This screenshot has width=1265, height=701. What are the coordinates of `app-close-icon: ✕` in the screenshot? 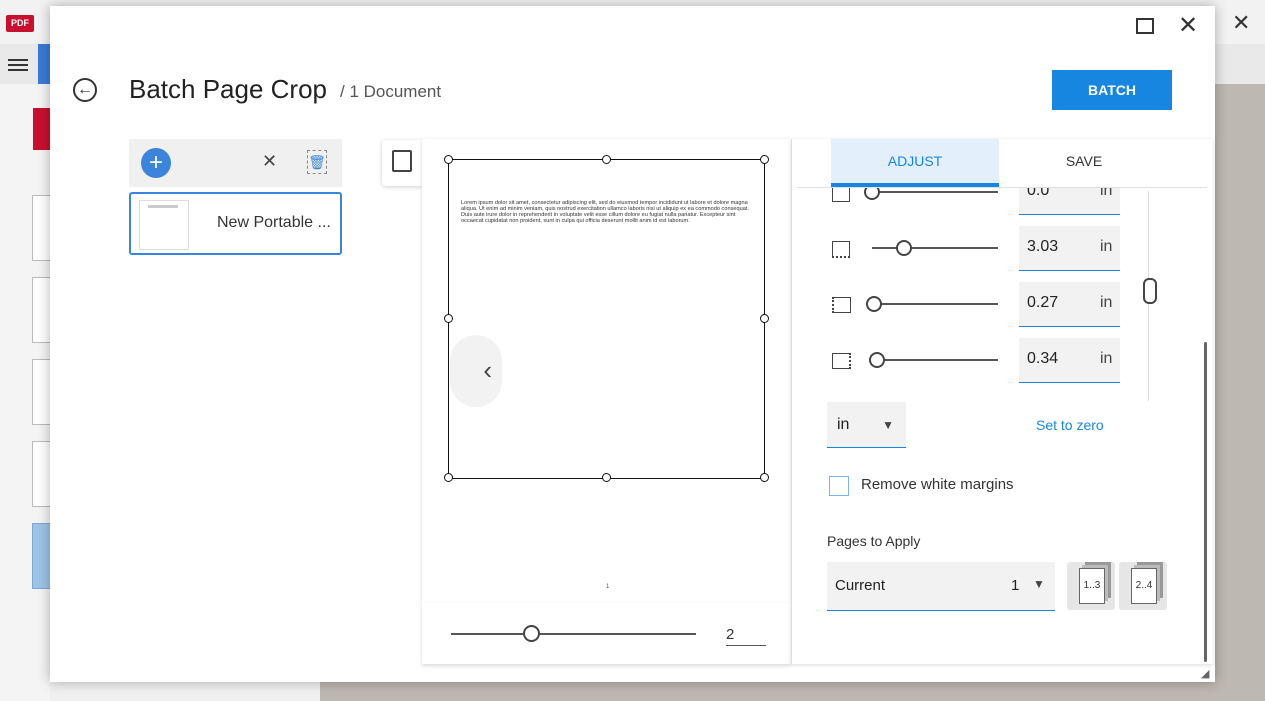 It's located at (1241, 23).